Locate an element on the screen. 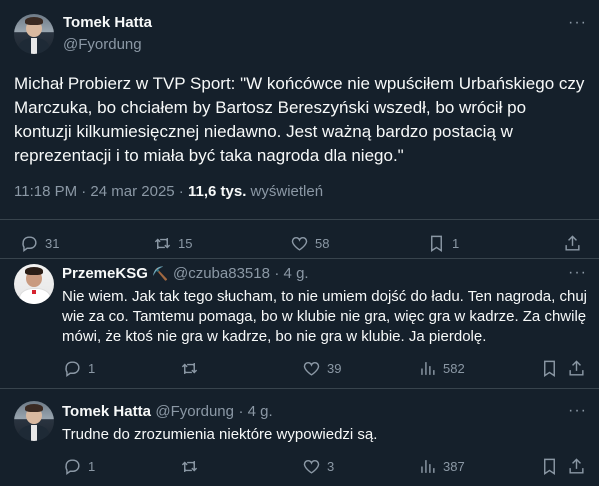 This screenshot has width=599, height=486. like-button: 3 is located at coordinates (318, 466).